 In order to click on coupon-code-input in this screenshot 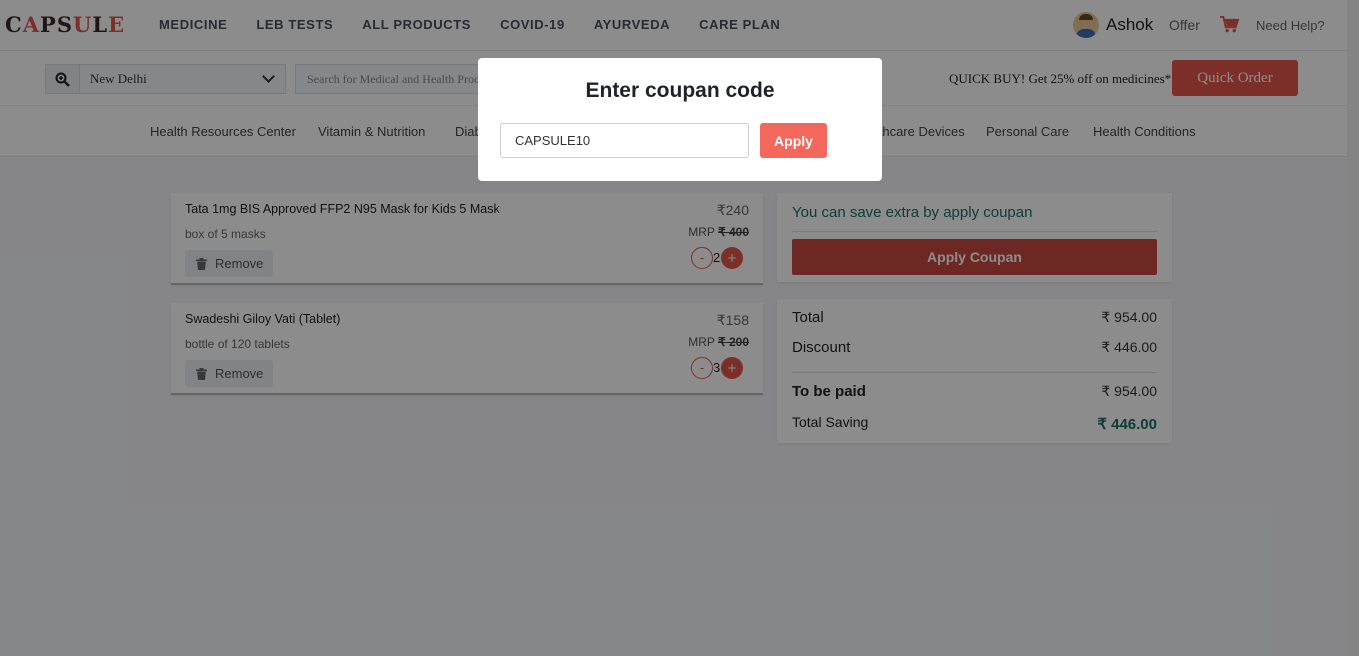, I will do `click(624, 140)`.